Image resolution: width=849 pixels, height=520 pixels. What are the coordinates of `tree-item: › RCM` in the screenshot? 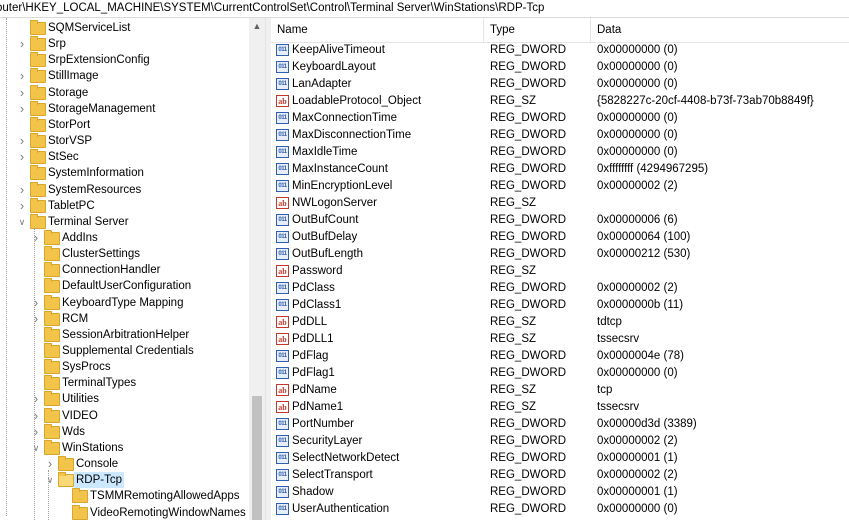 It's located at (124, 318).